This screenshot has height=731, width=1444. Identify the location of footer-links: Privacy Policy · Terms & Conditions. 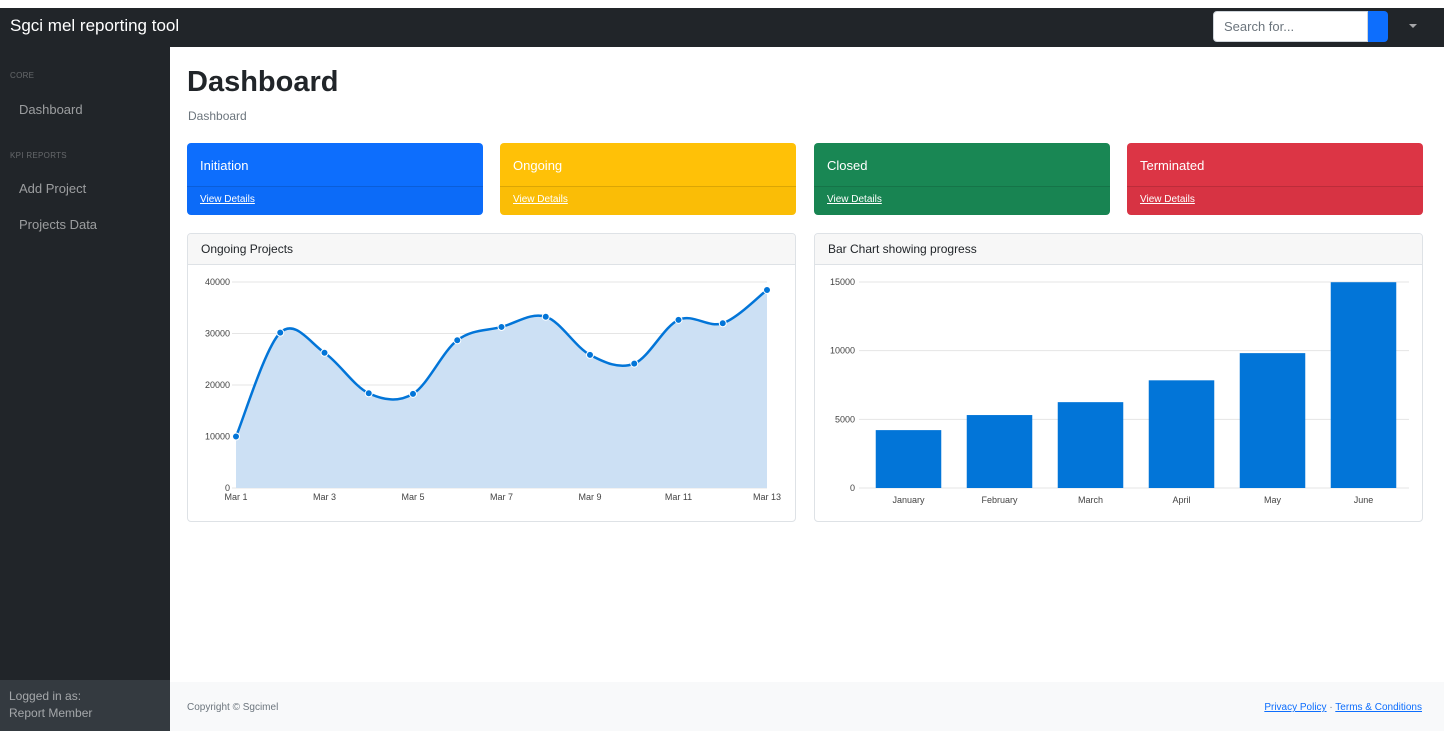
(1343, 707).